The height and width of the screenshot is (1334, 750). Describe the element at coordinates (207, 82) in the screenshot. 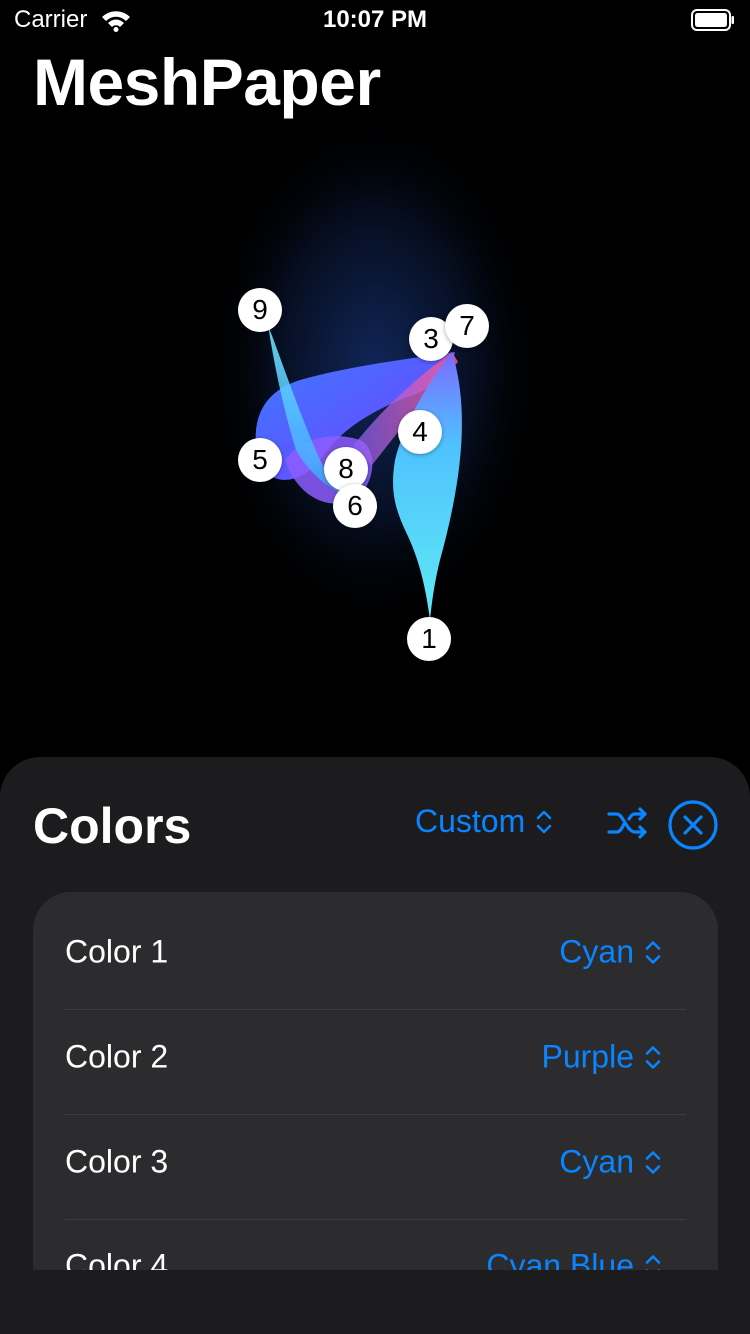

I see `app-title: MeshPaper` at that location.